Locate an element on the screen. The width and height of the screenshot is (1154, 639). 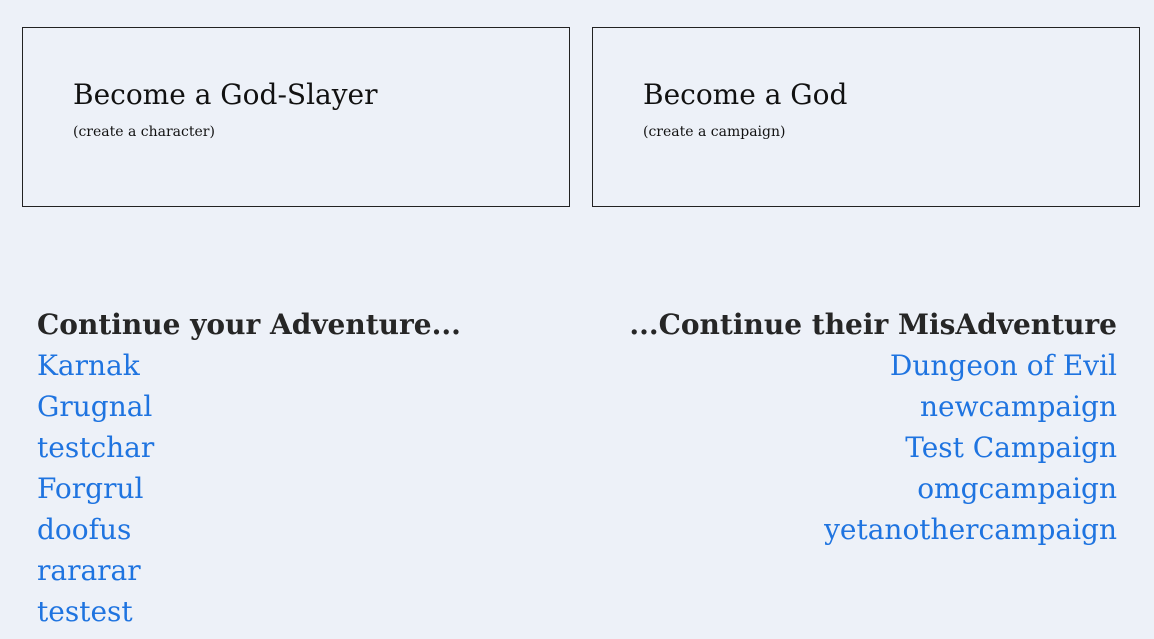
list-item: Karnak is located at coordinates (307, 365).